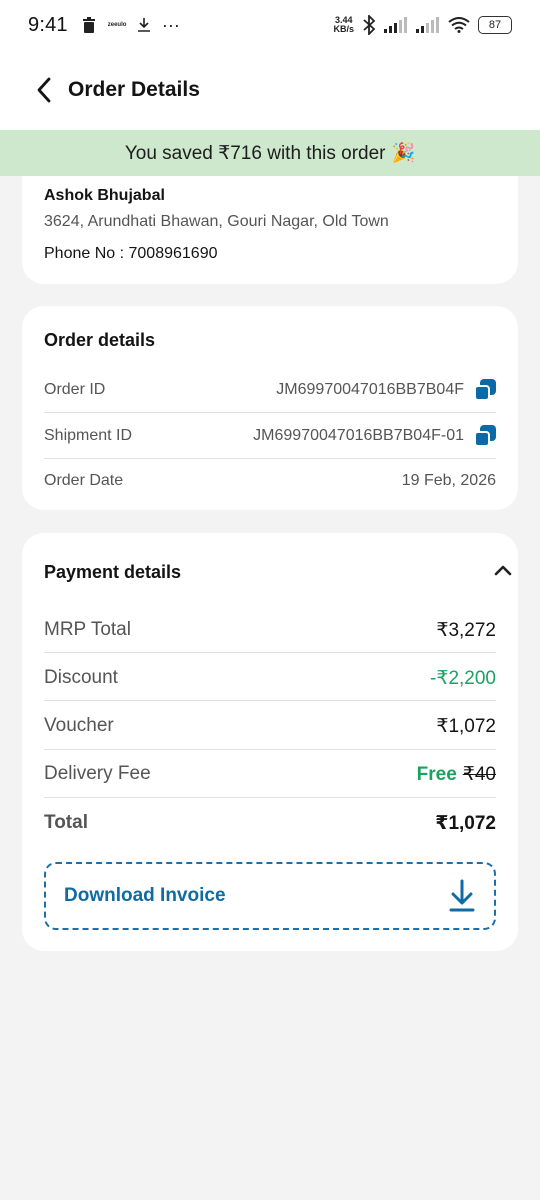  I want to click on savings-banner: You saved ₹716 with this order 🎉, so click(270, 153).